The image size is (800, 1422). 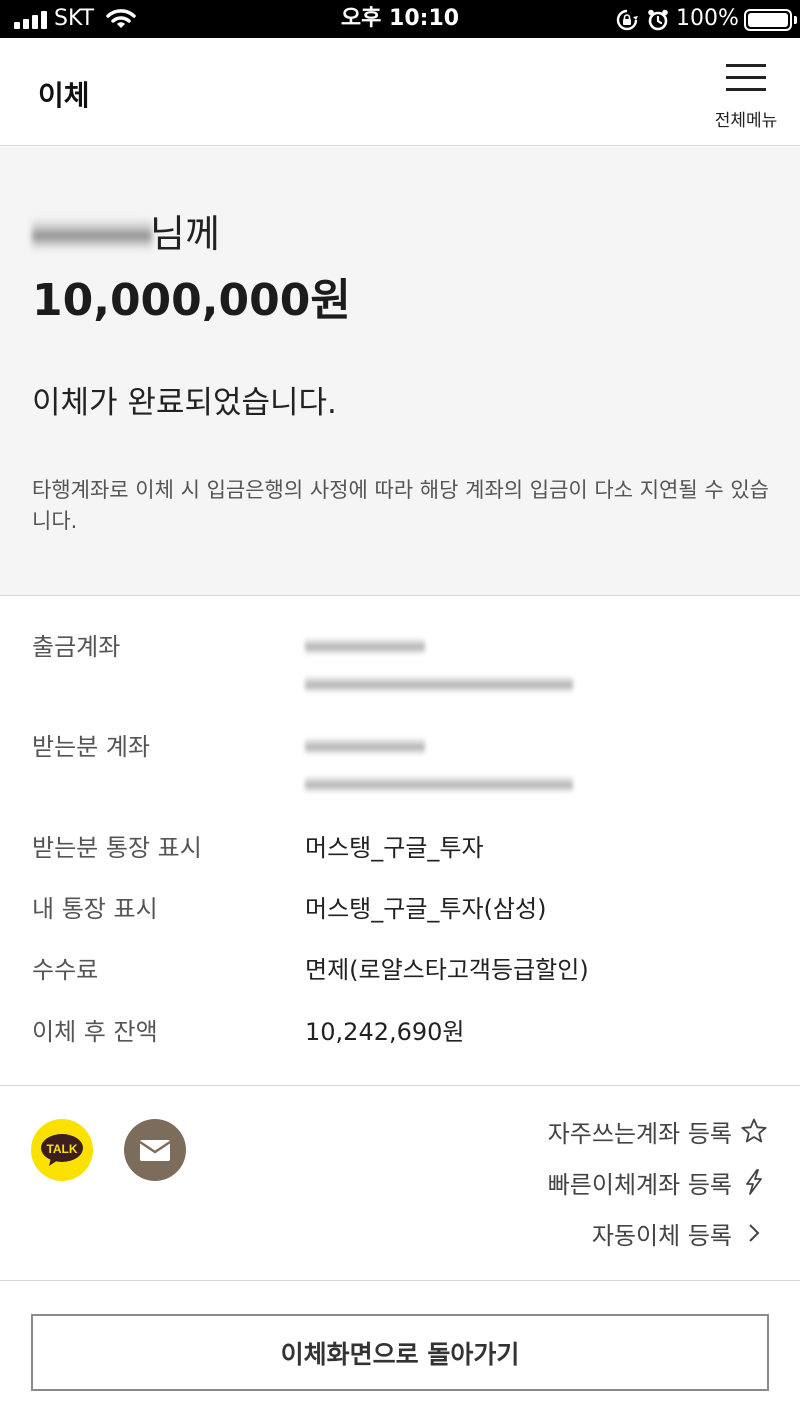 I want to click on kakaotalk-icon-label: TALK, so click(x=61, y=1149).